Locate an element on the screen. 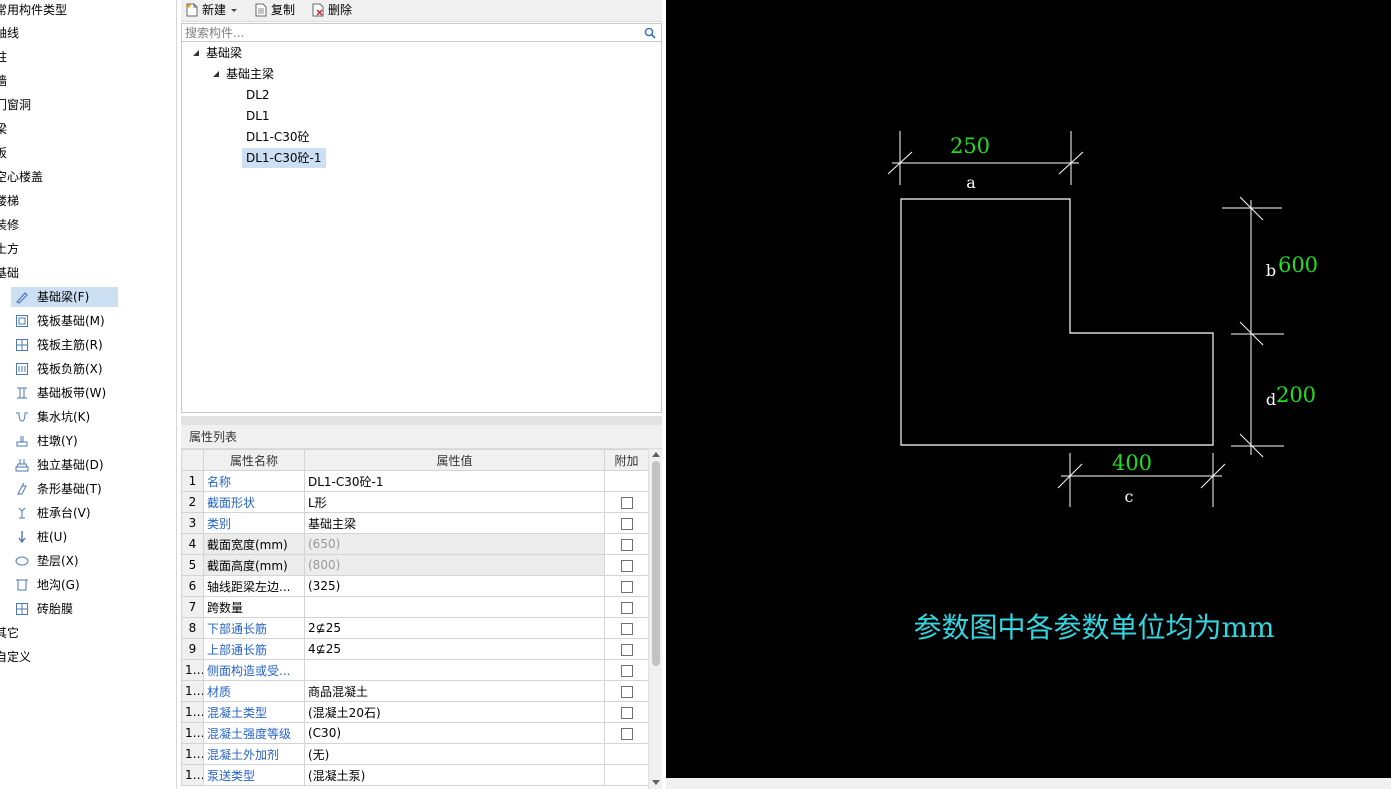 The width and height of the screenshot is (1391, 789). sub-item-cushion-layer: 垫层(X) is located at coordinates (64, 561).